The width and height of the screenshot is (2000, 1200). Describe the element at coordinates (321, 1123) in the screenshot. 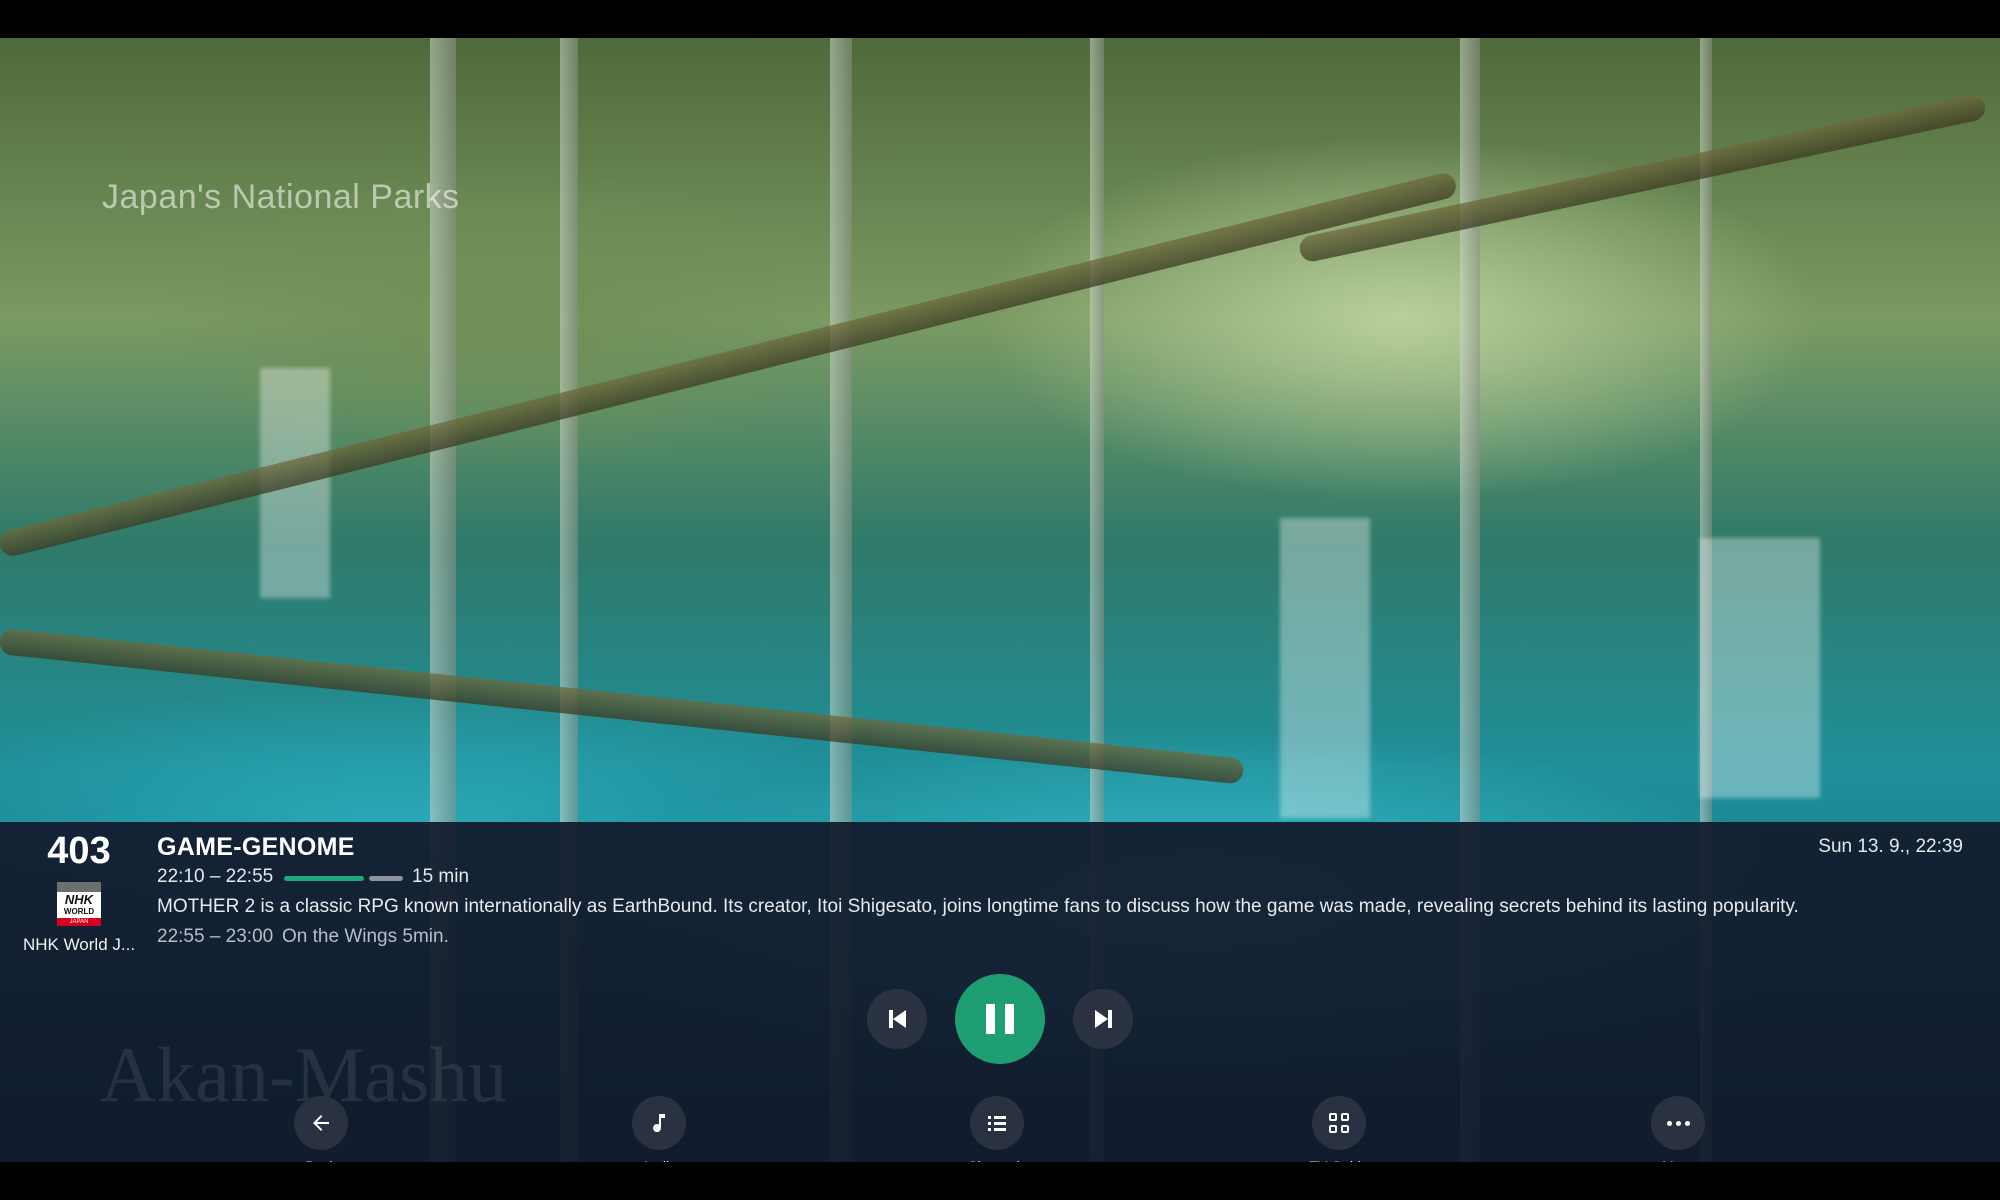

I see `arrow-left-icon` at that location.